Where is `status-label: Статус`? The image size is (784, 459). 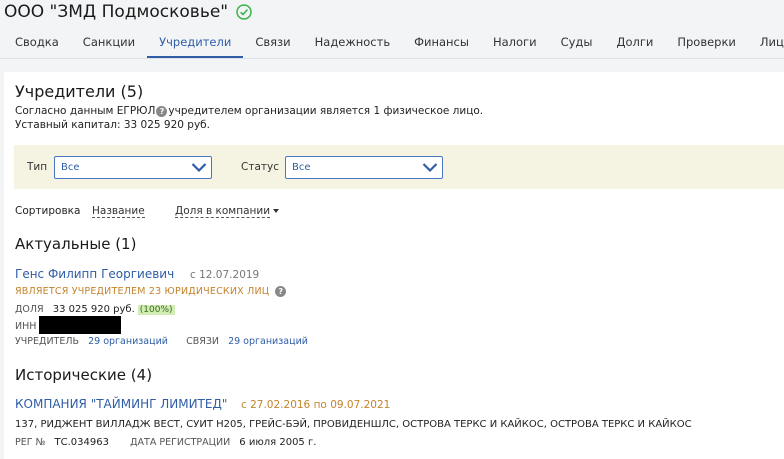 status-label: Статус is located at coordinates (260, 167).